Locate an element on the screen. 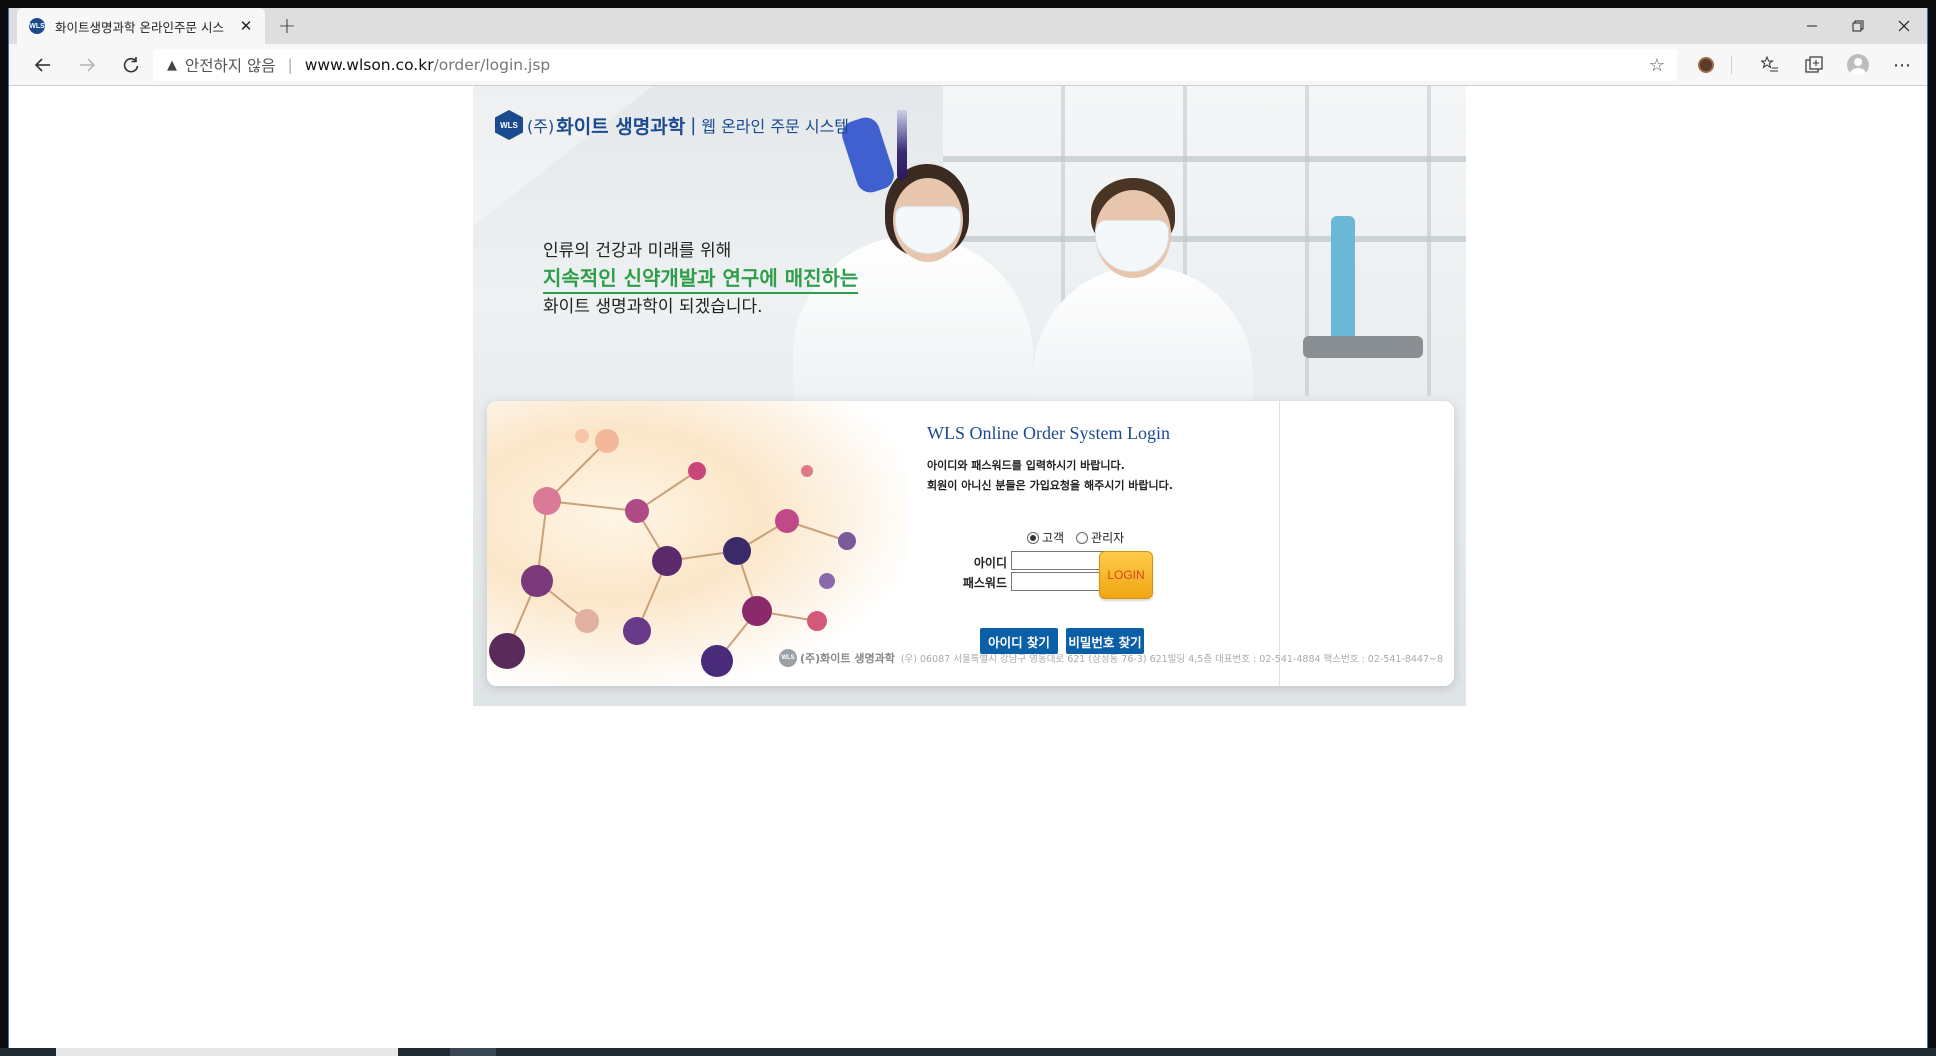  customer-radio is located at coordinates (1033, 537).